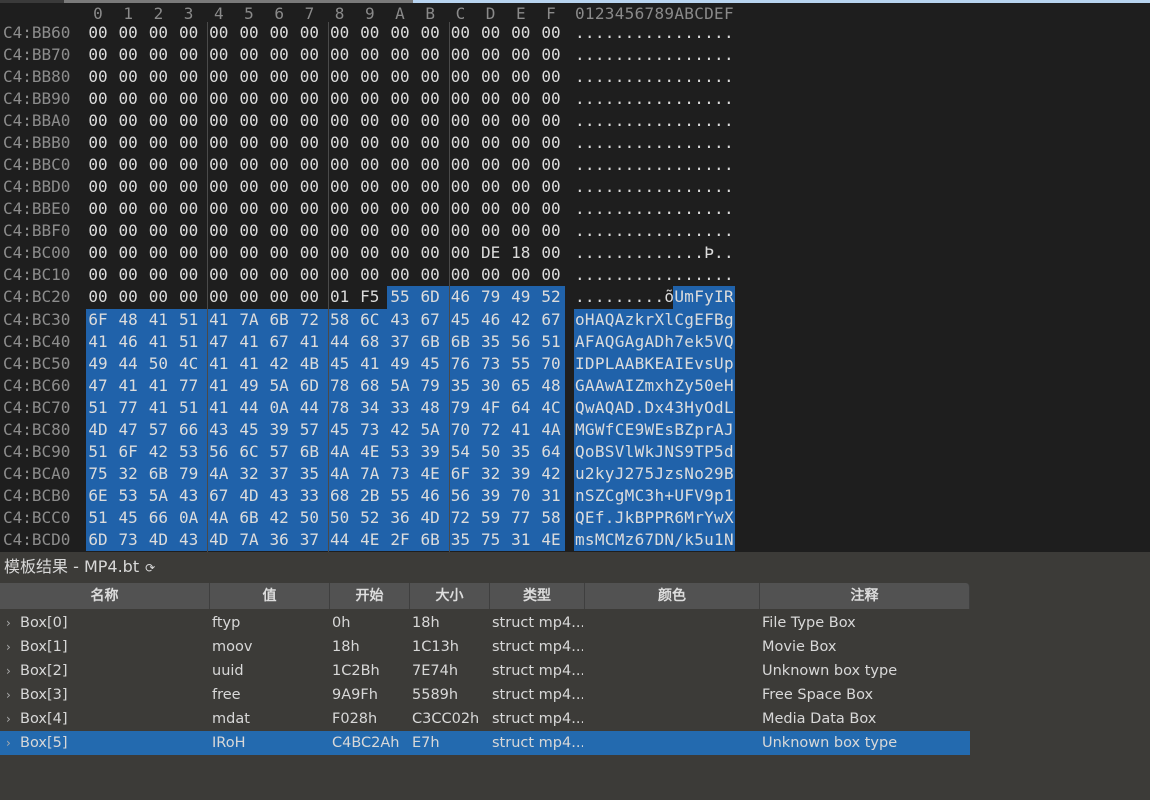 The width and height of the screenshot is (1150, 800). What do you see at coordinates (189, 430) in the screenshot?
I see `hex-byte: 66` at bounding box center [189, 430].